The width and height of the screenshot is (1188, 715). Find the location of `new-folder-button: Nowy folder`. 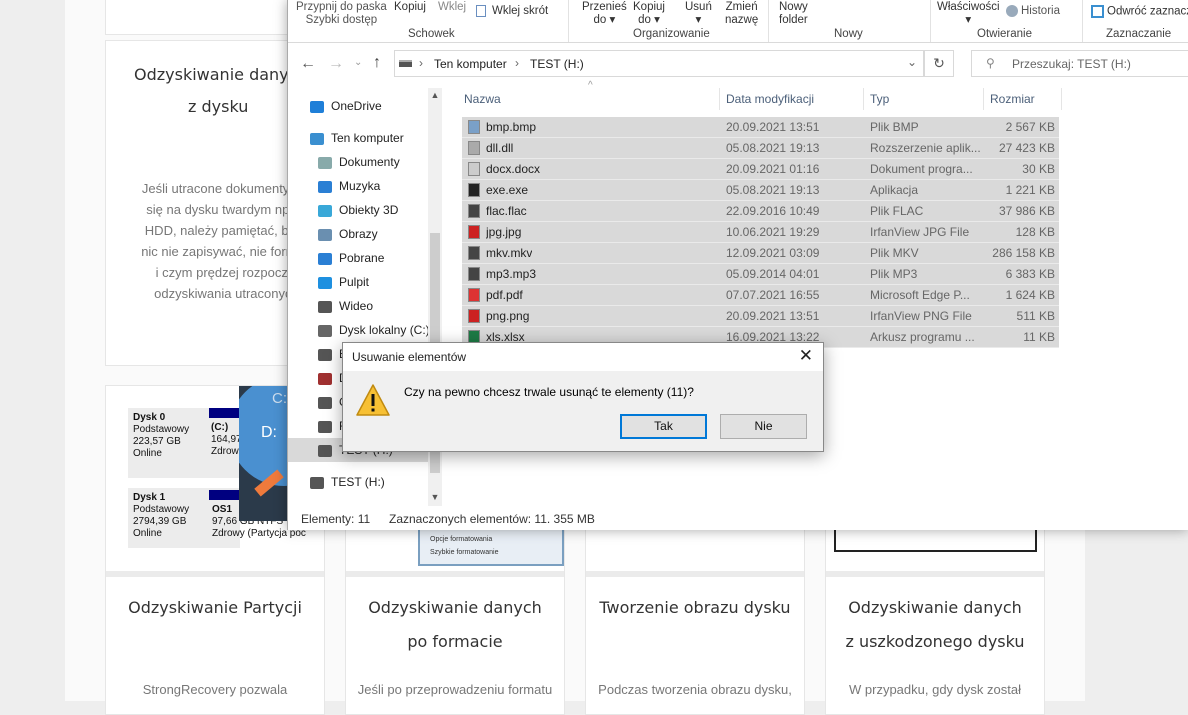

new-folder-button: Nowy folder is located at coordinates (793, 14).